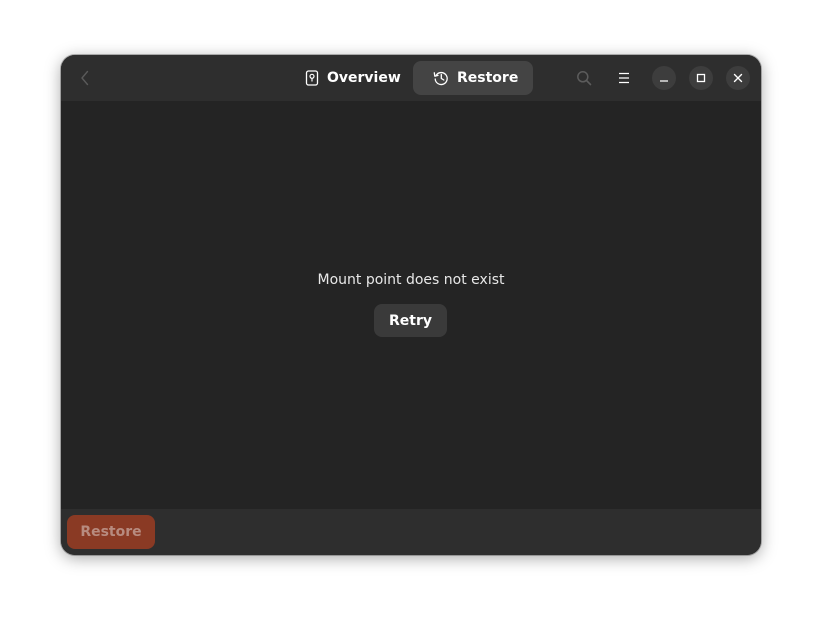 The width and height of the screenshot is (822, 622). I want to click on tab-restore-label: Restore, so click(488, 78).